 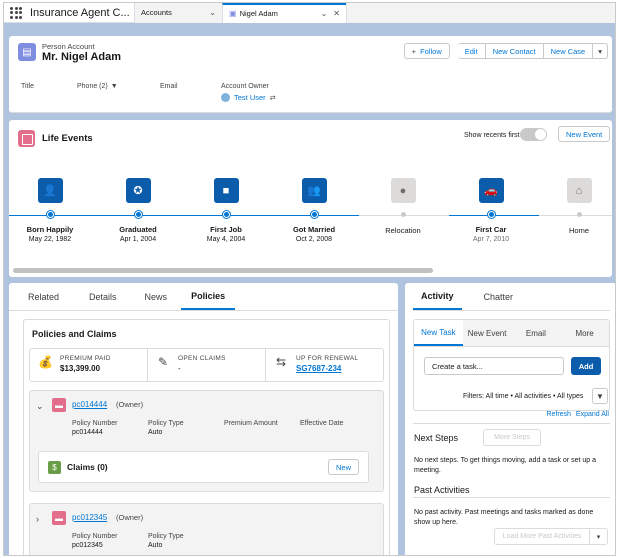 I want to click on couple-icon: 👥, so click(x=314, y=190).